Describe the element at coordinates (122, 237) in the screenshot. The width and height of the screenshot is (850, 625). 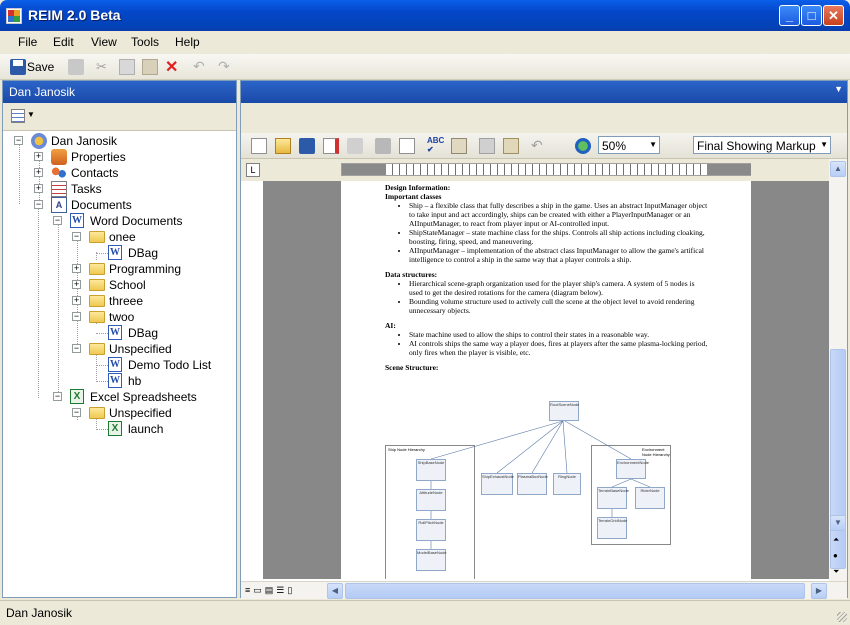
I see `tree-label: onee` at that location.